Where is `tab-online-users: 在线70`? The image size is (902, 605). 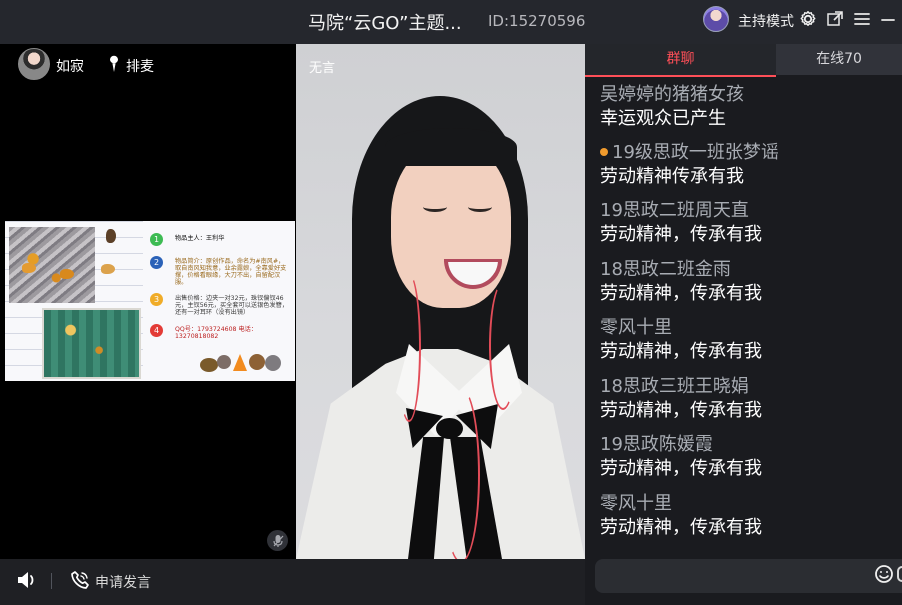 tab-online-users: 在线70 is located at coordinates (839, 59).